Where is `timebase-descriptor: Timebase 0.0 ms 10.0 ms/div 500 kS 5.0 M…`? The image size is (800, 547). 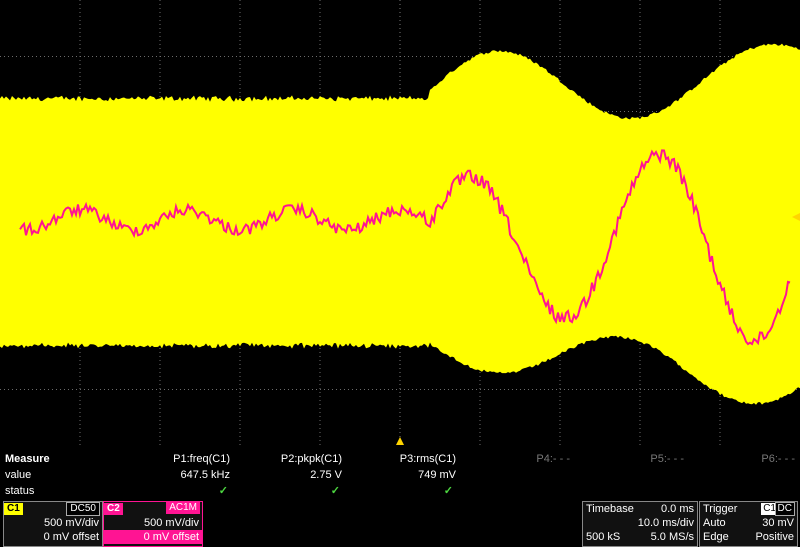
timebase-descriptor: Timebase 0.0 ms 10.0 ms/div 500 kS 5.0 M… is located at coordinates (640, 524).